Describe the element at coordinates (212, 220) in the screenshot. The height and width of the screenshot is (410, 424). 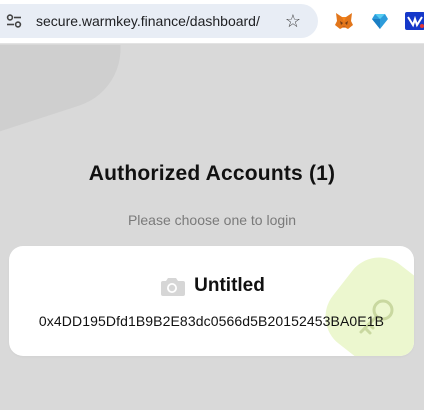
I see `page-subtitle: Please choose one to login` at that location.